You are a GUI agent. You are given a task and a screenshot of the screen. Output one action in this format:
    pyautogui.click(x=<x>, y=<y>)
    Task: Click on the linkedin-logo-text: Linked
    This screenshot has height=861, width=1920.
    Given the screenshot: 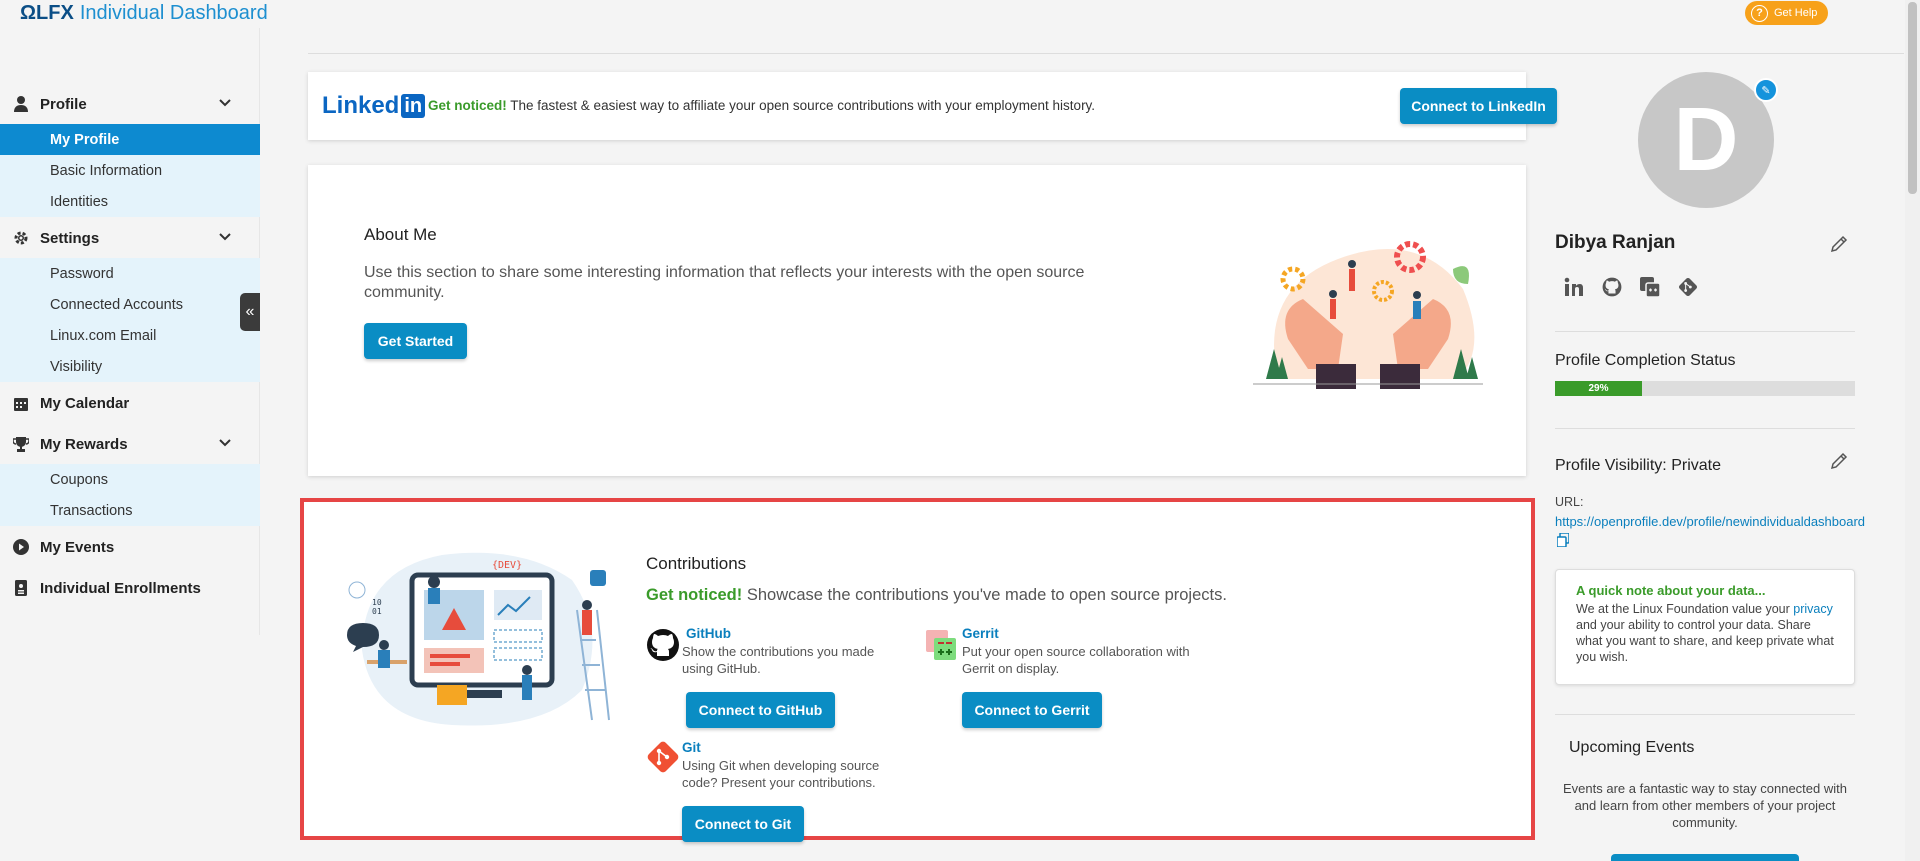 What is the action you would take?
    pyautogui.click(x=361, y=105)
    